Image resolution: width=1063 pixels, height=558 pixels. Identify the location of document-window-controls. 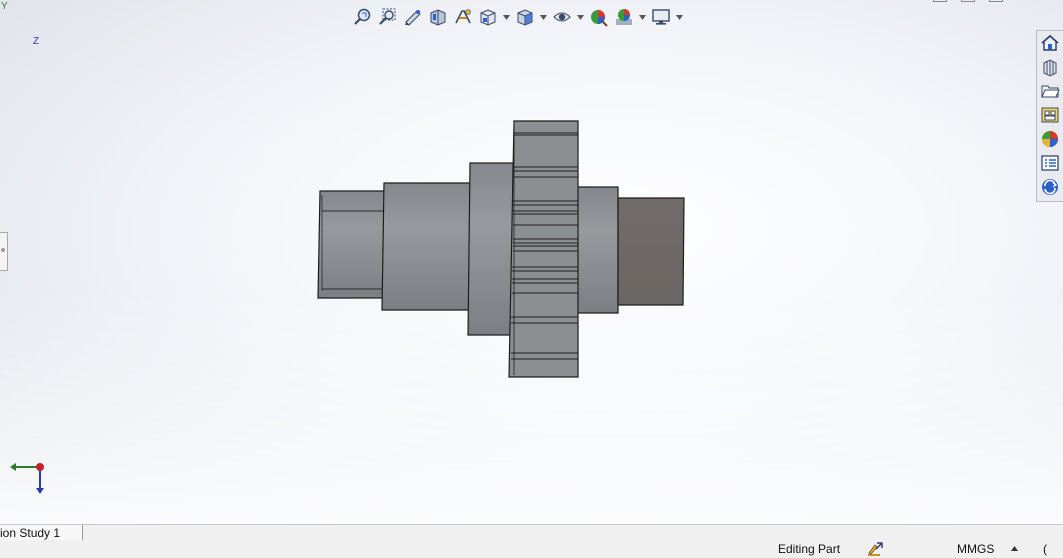
(968, 1).